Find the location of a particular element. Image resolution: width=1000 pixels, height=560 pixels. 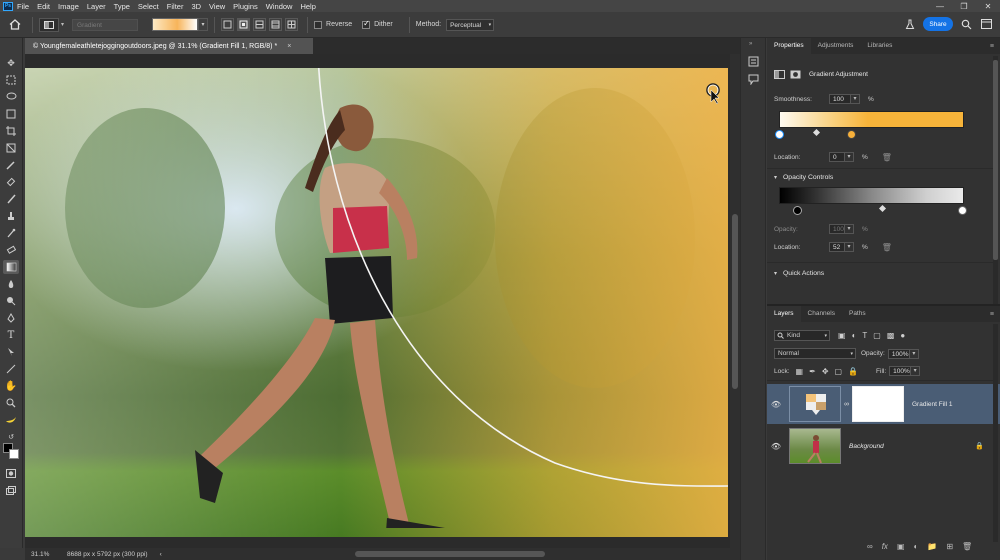

opacity-gradient-bar is located at coordinates (871, 195).